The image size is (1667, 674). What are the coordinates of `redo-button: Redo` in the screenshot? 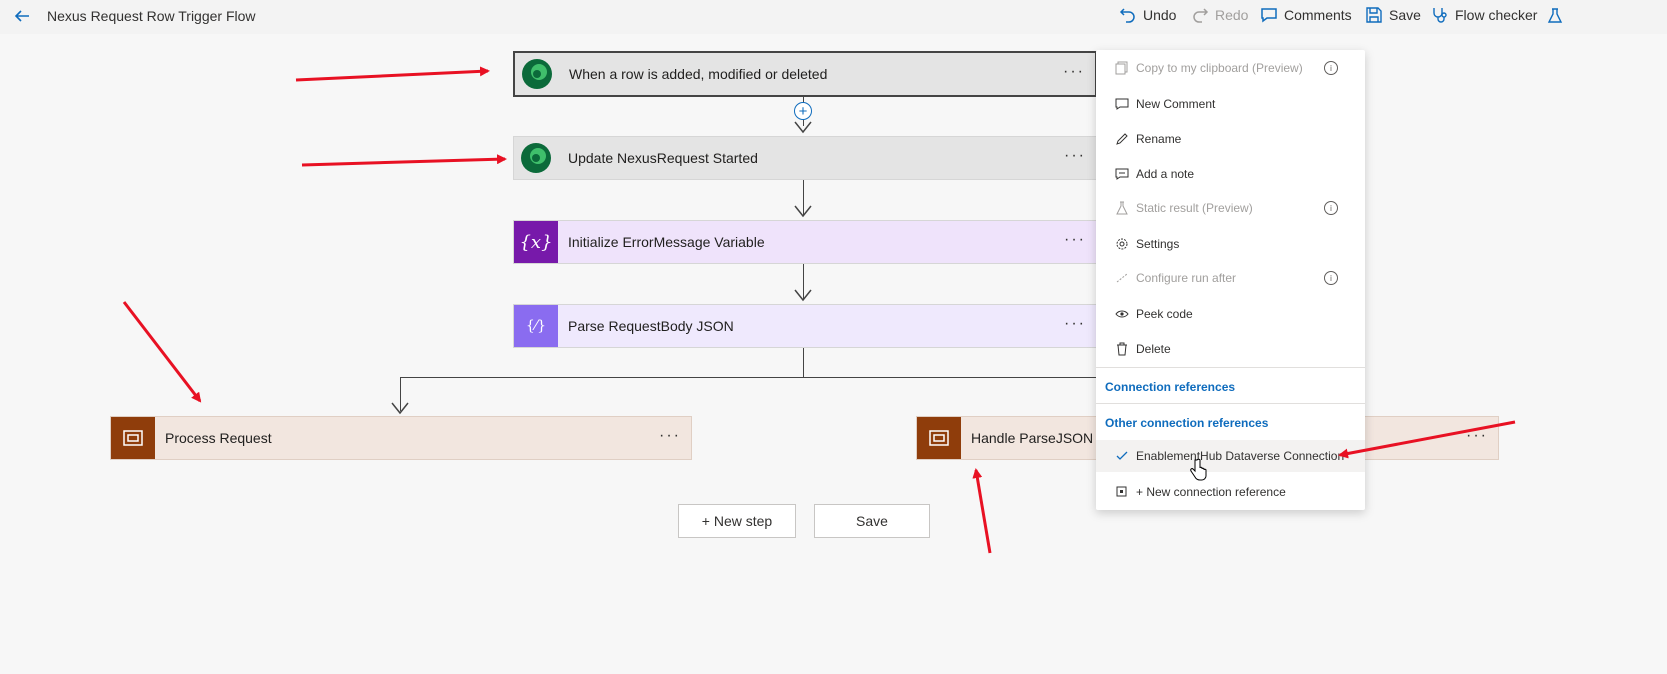 It's located at (1219, 15).